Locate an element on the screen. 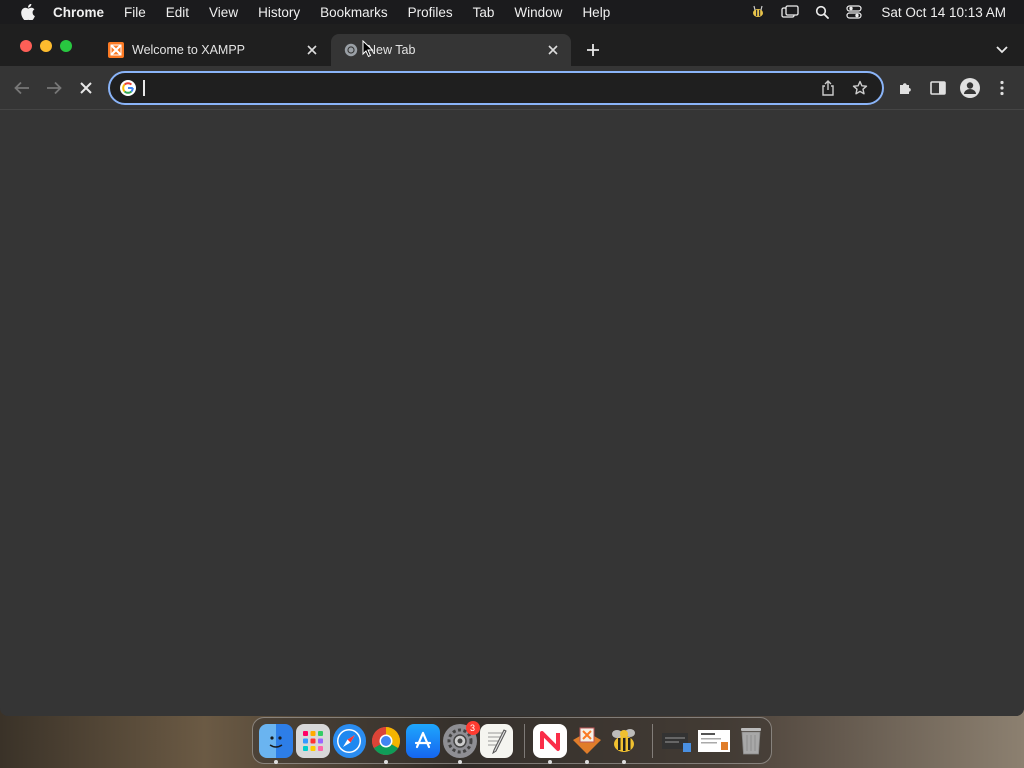 This screenshot has width=1024, height=768. xampp-dock-icon is located at coordinates (587, 744).